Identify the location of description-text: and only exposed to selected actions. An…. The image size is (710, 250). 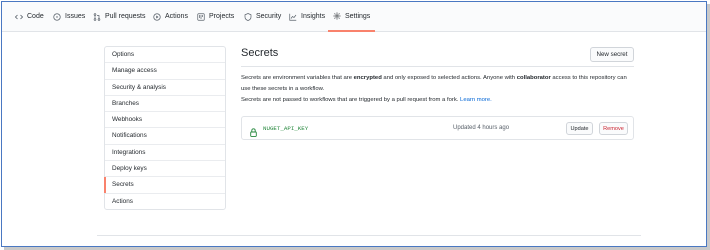
(449, 78).